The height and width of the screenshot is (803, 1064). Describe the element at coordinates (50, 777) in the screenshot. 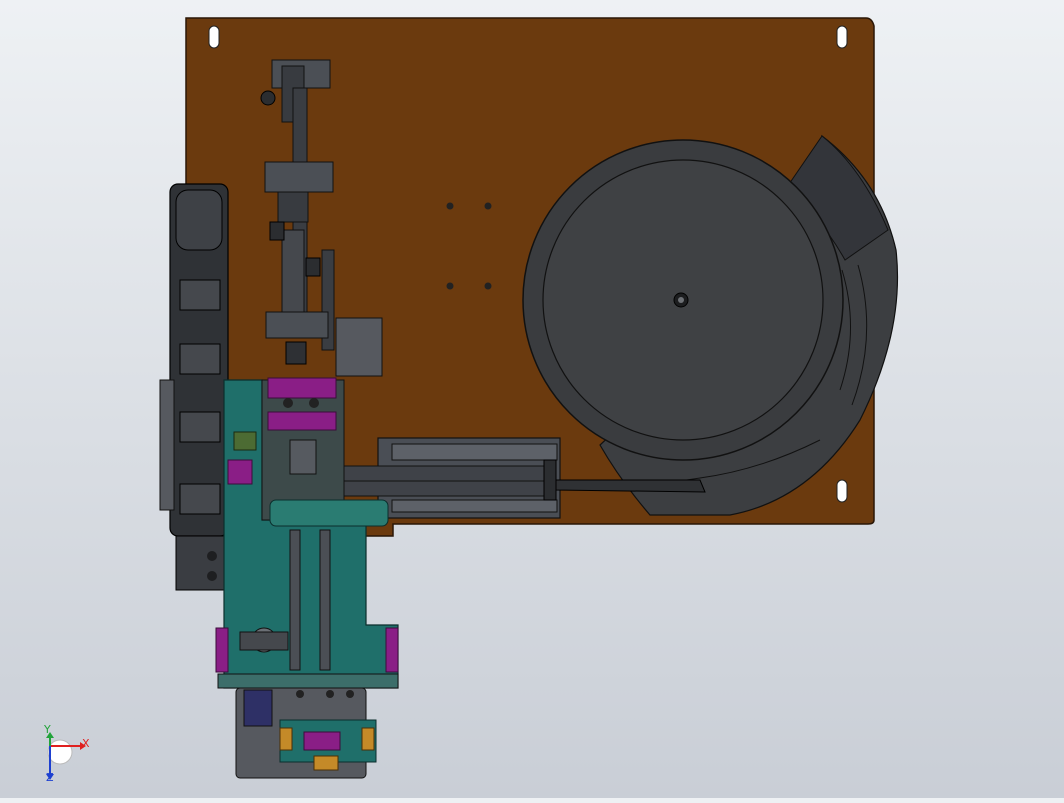

I see `z-axis-label: Z` at that location.